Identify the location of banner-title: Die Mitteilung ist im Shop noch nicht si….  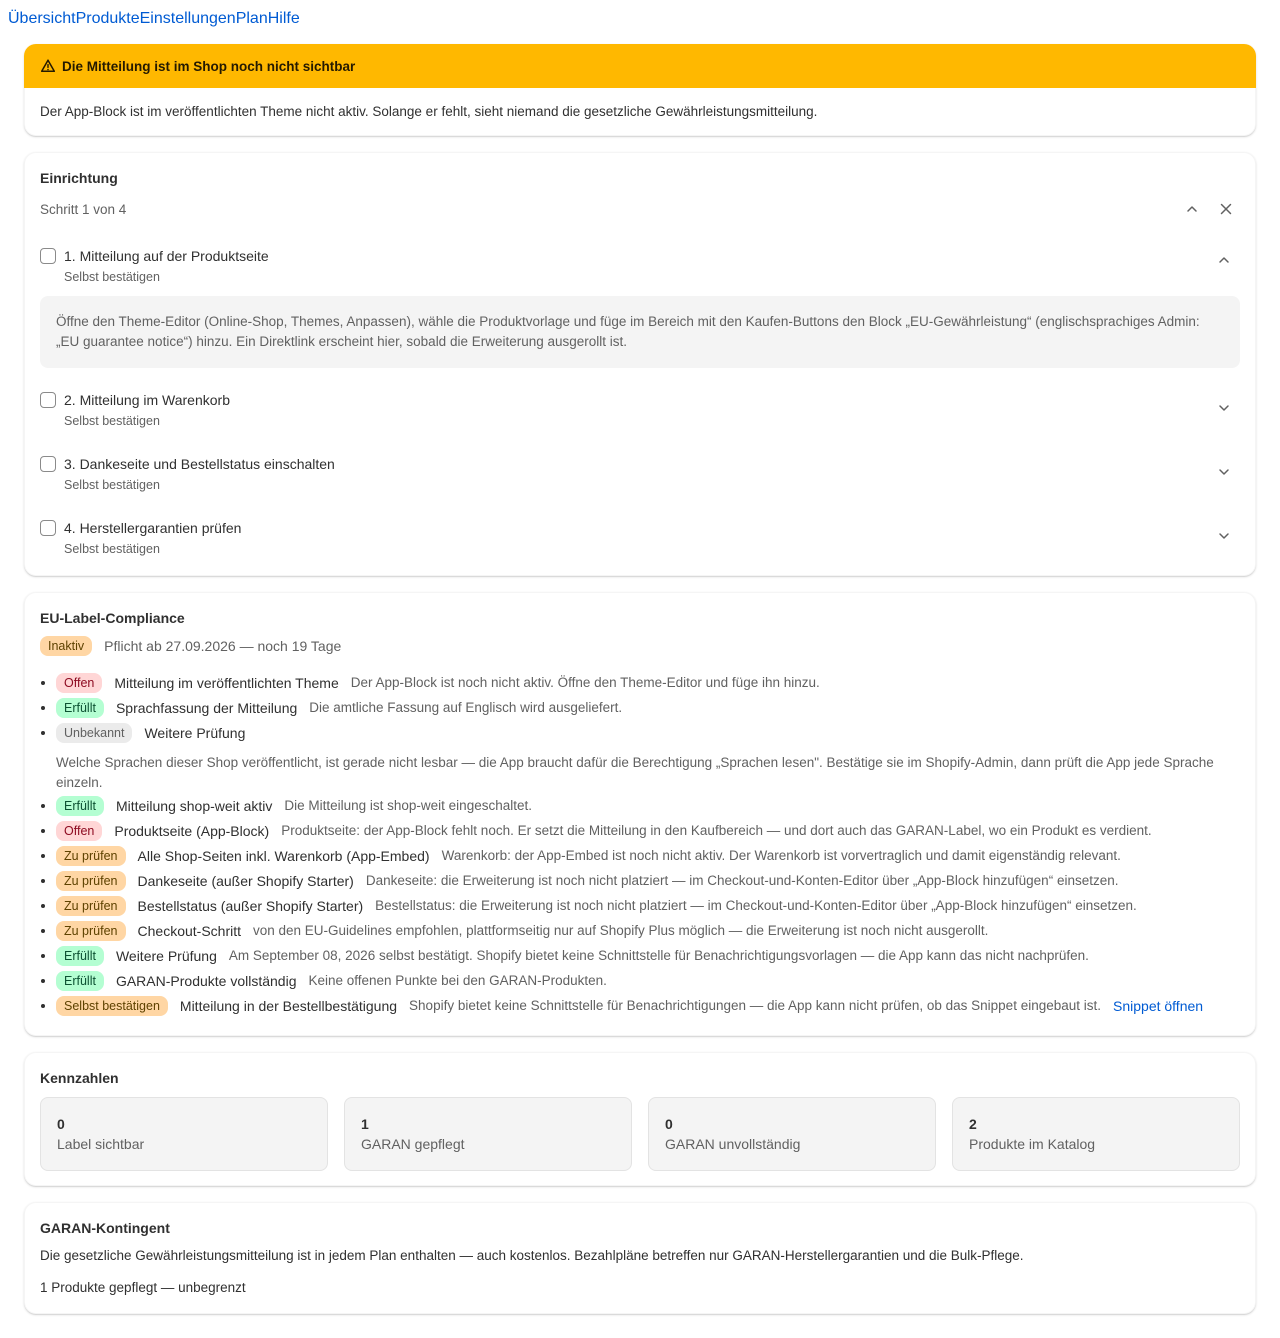
(209, 66).